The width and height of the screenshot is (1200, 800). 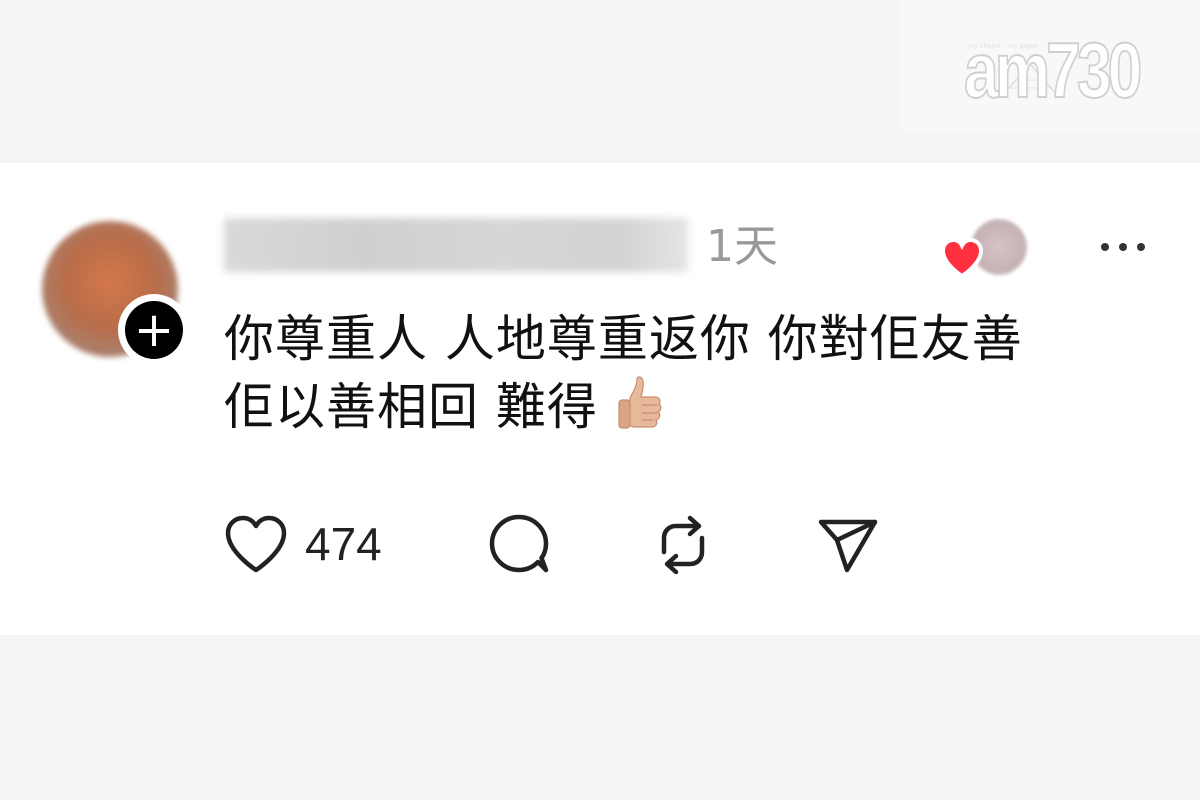 I want to click on more-horizontal-icon, so click(x=1123, y=247).